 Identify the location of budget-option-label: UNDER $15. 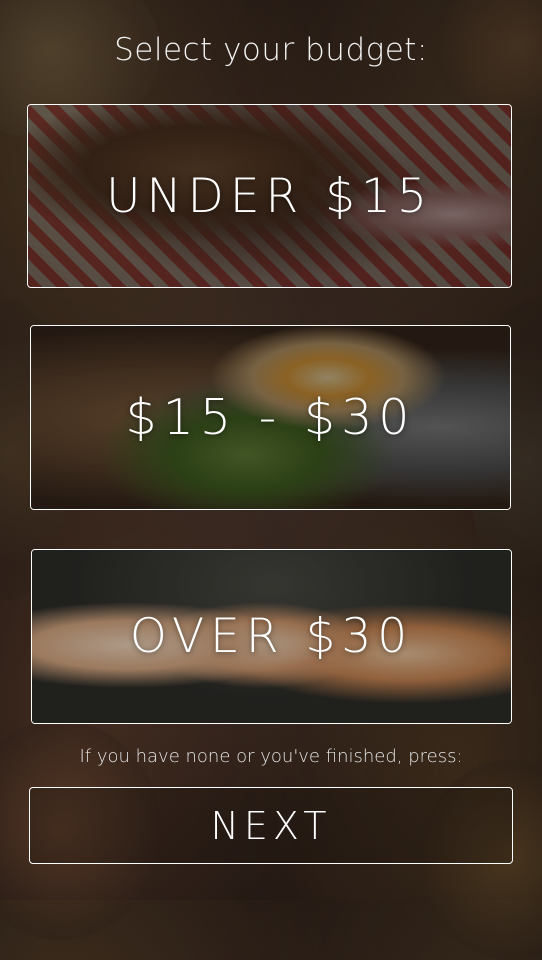
(269, 196).